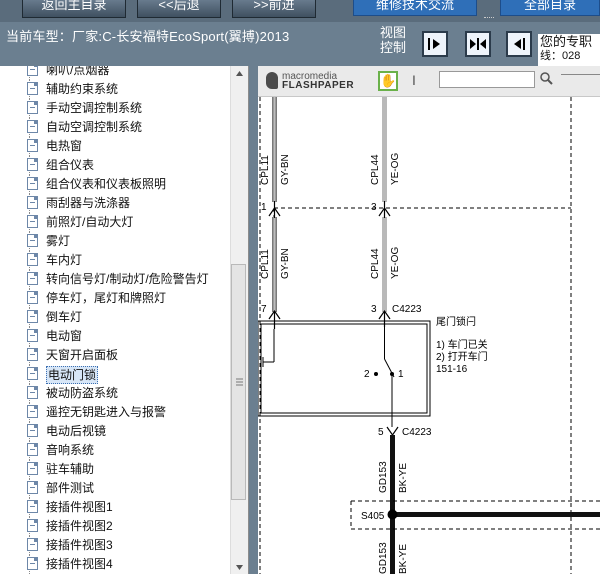 This screenshot has height=574, width=600. Describe the element at coordinates (64, 317) in the screenshot. I see `tree-item-label: 倒车灯` at that location.